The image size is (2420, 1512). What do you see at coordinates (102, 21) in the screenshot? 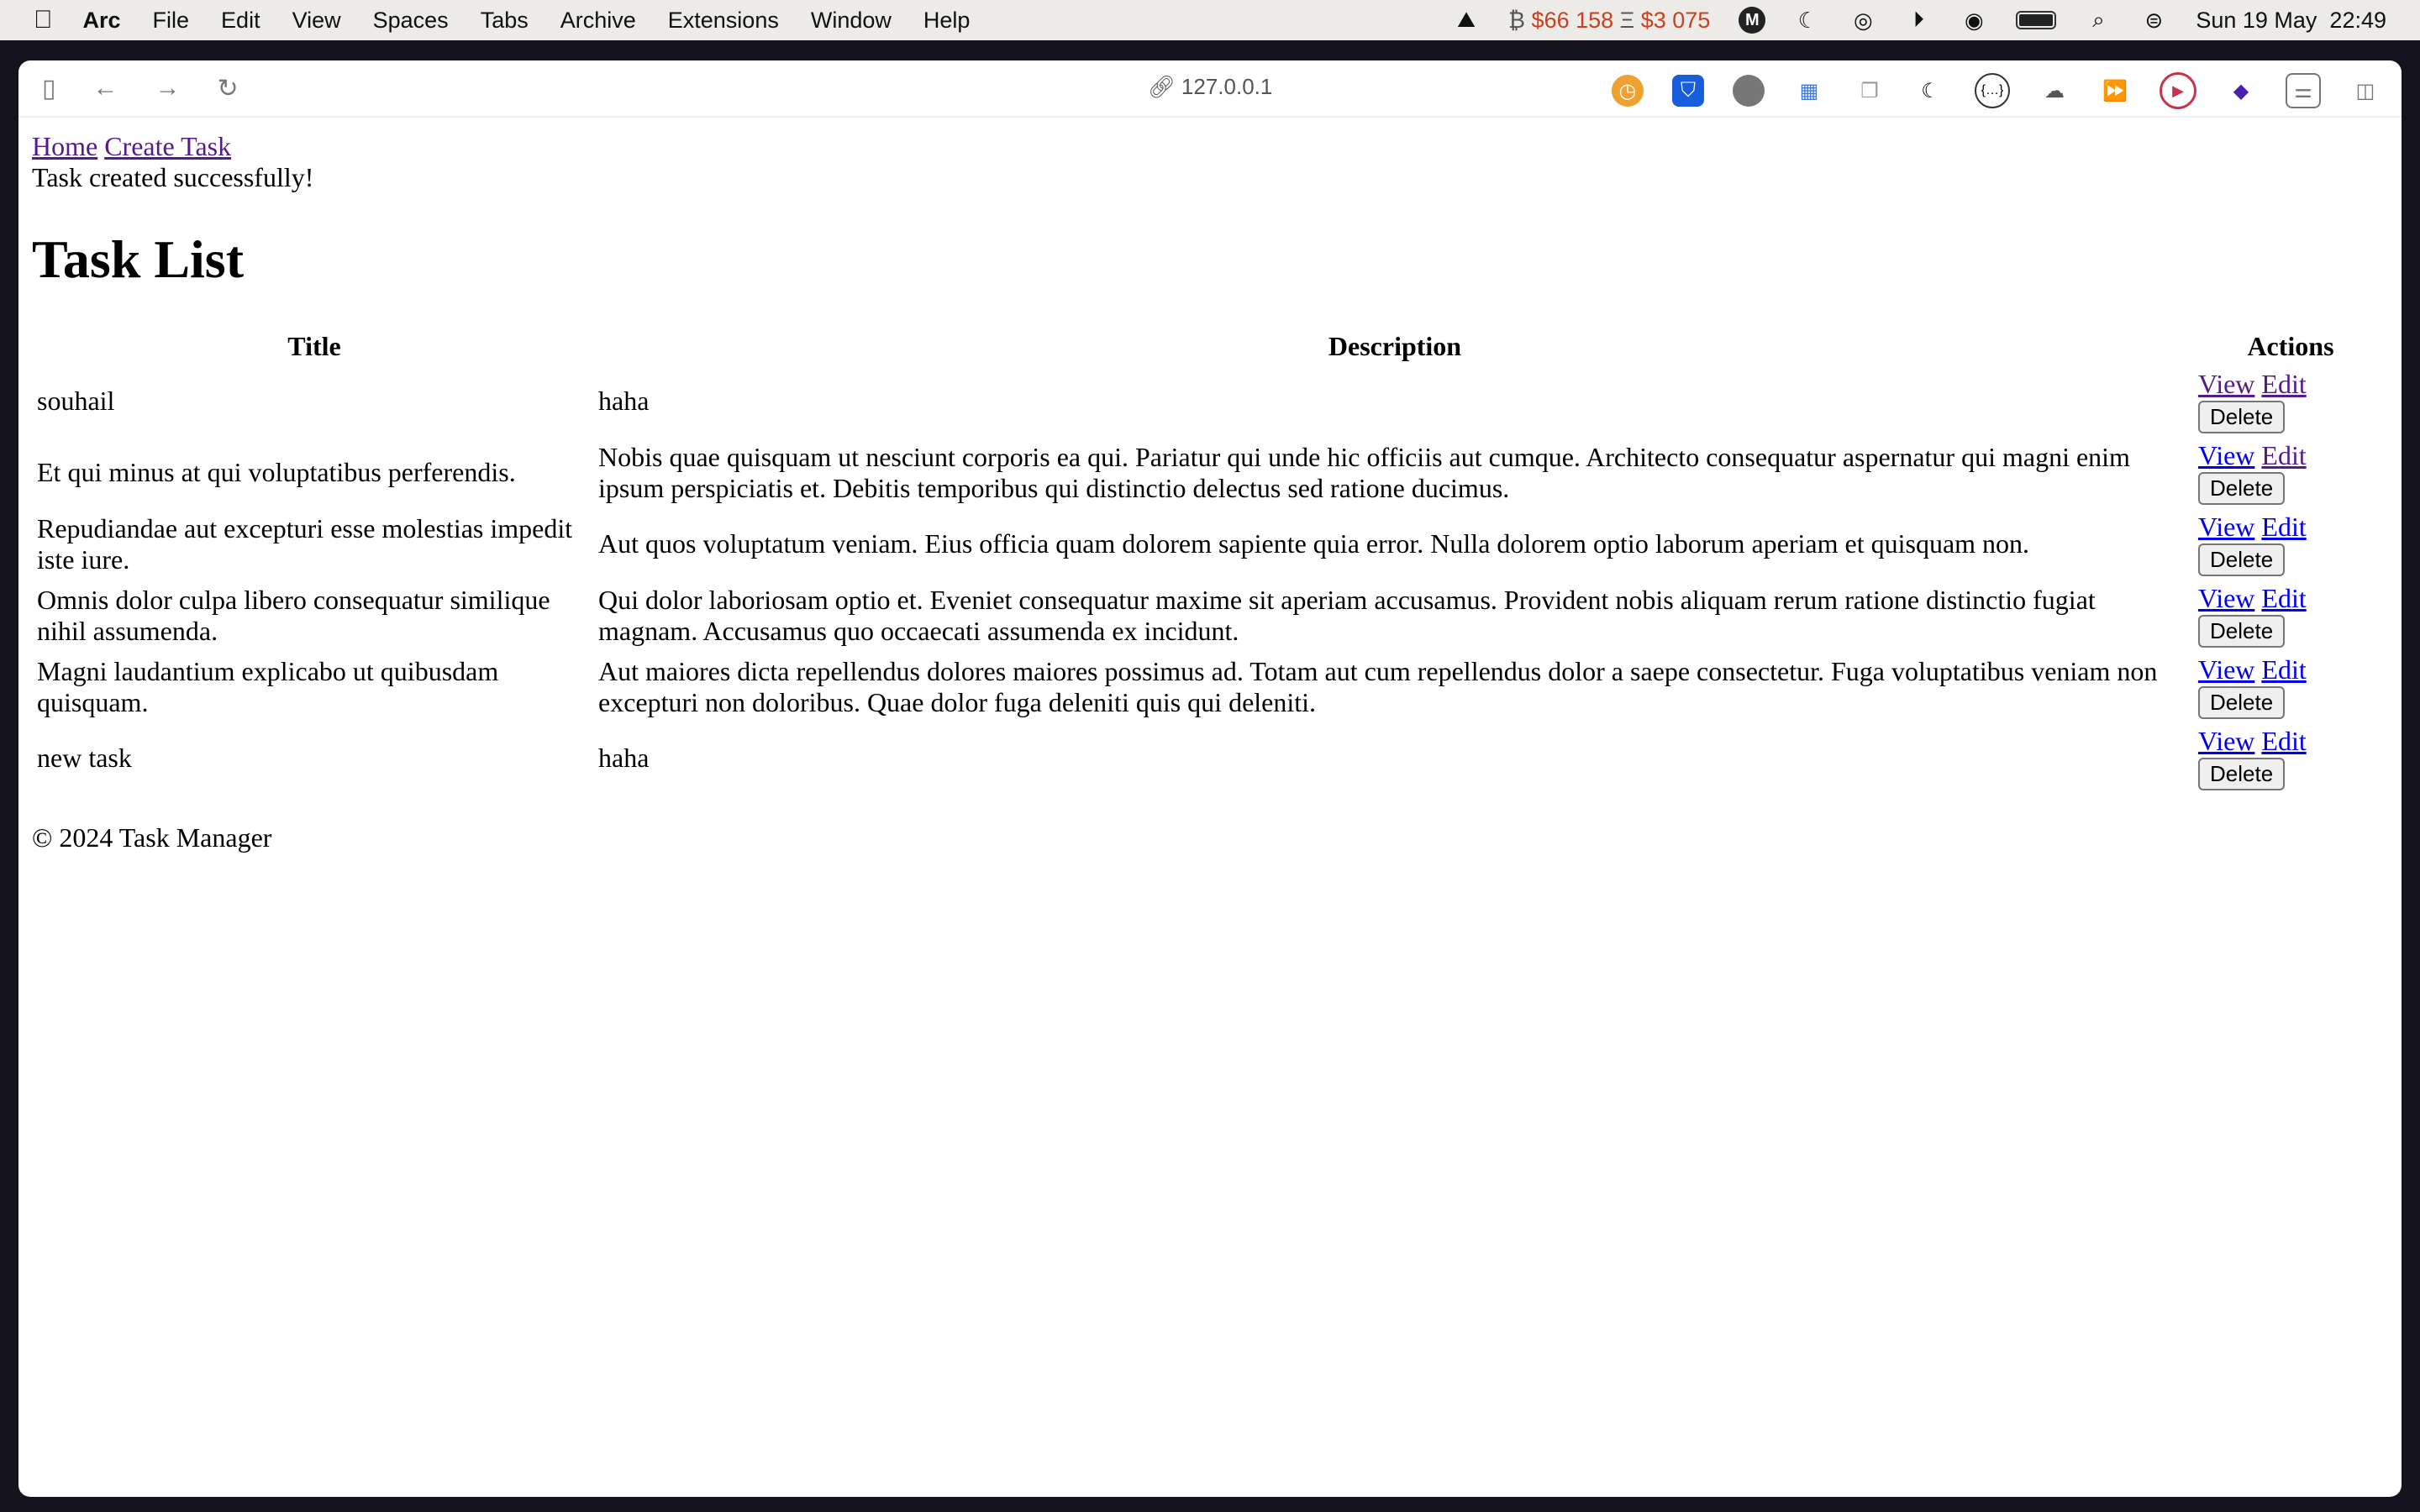
I see `menu-app-name: Arc` at bounding box center [102, 21].